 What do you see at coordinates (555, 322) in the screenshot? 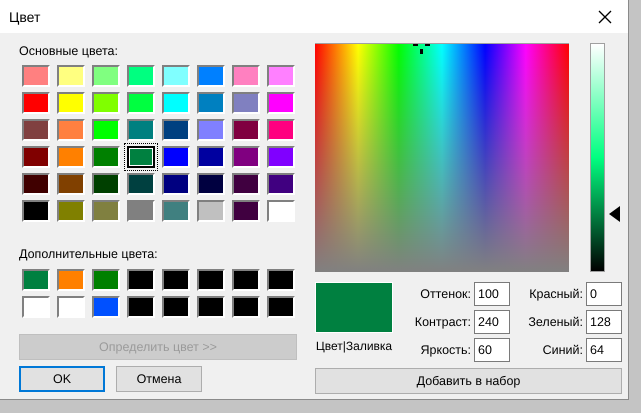
I see `field-label: Зеленый:` at bounding box center [555, 322].